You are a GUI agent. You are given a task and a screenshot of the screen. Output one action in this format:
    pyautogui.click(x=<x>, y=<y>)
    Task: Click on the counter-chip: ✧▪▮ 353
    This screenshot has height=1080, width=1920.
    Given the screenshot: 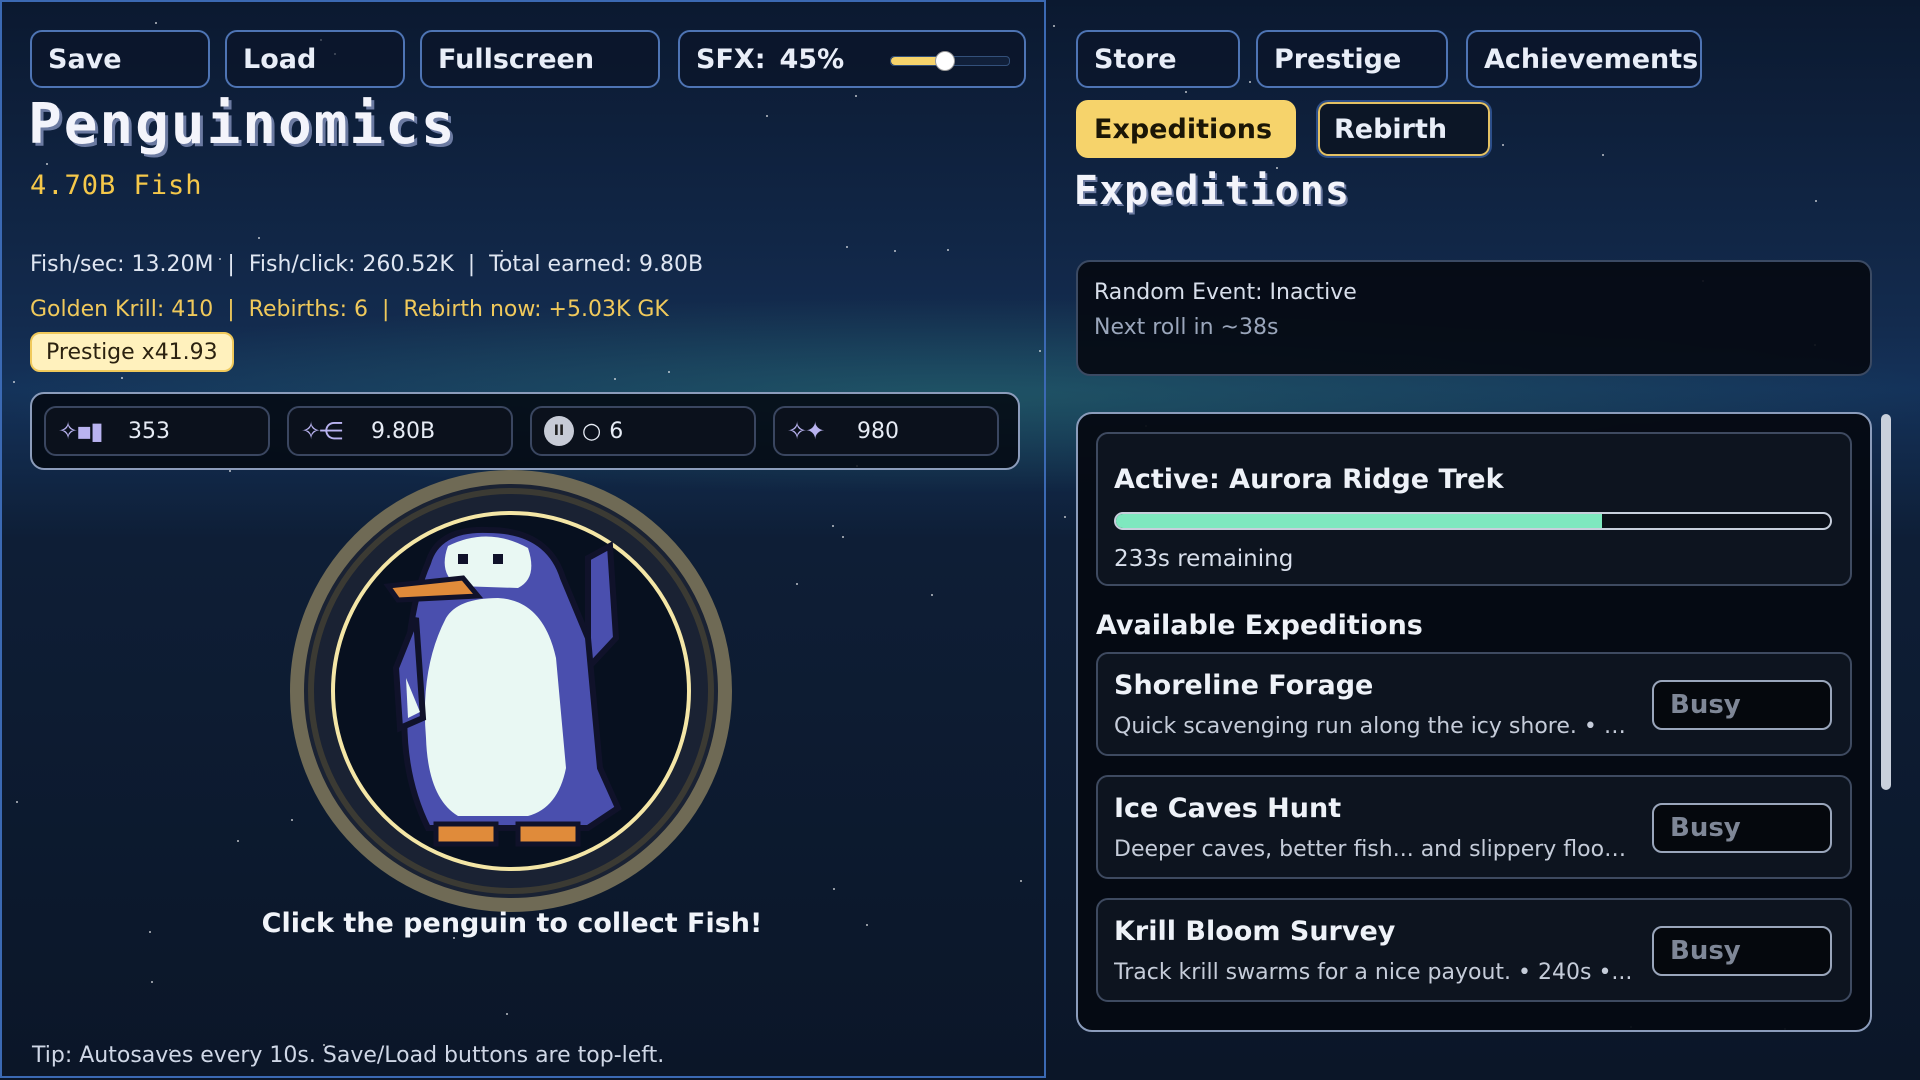 What is the action you would take?
    pyautogui.click(x=157, y=431)
    